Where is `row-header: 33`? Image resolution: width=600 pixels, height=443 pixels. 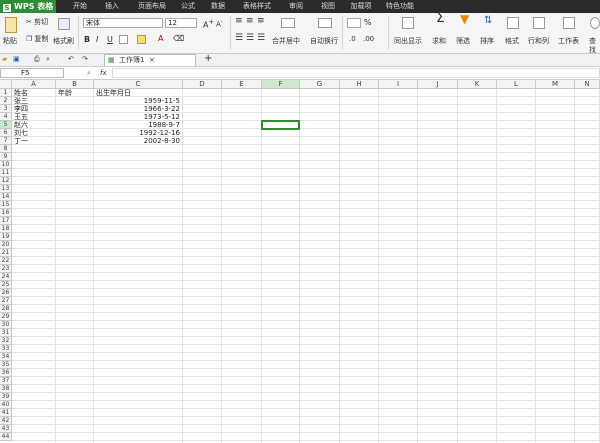 row-header: 33 is located at coordinates (6, 349).